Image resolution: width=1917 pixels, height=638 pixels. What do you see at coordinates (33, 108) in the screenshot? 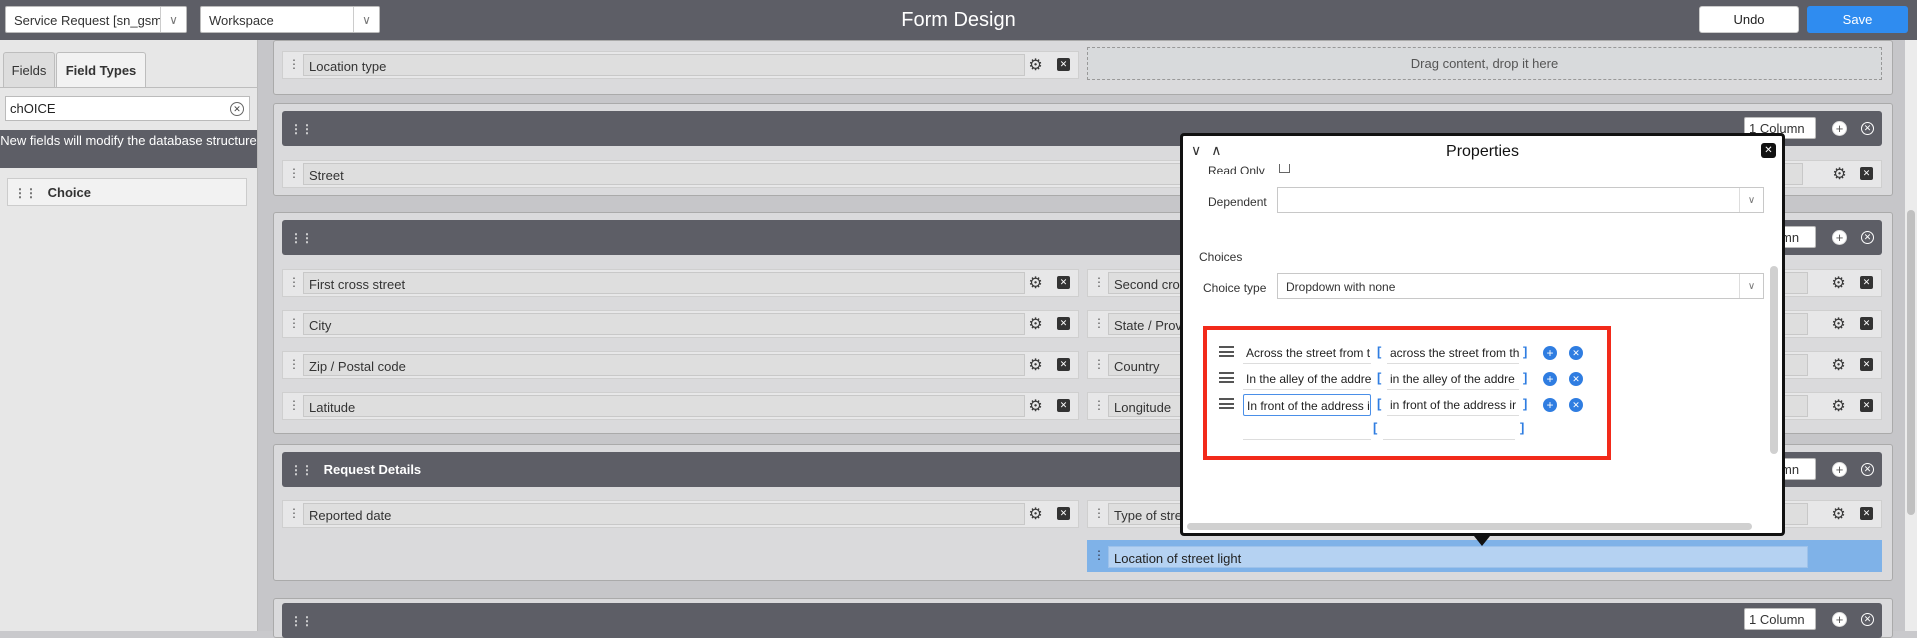
I see `field-search-value: chOICE` at bounding box center [33, 108].